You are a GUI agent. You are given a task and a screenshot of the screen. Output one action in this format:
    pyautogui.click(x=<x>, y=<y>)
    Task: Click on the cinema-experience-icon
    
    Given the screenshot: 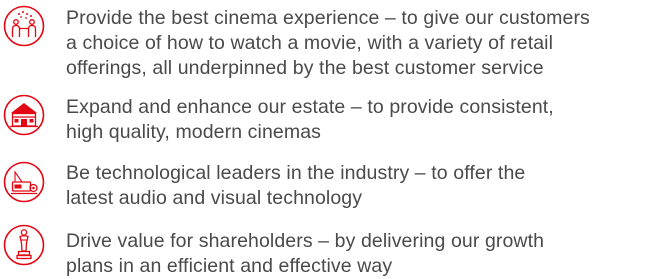 What is the action you would take?
    pyautogui.click(x=24, y=26)
    